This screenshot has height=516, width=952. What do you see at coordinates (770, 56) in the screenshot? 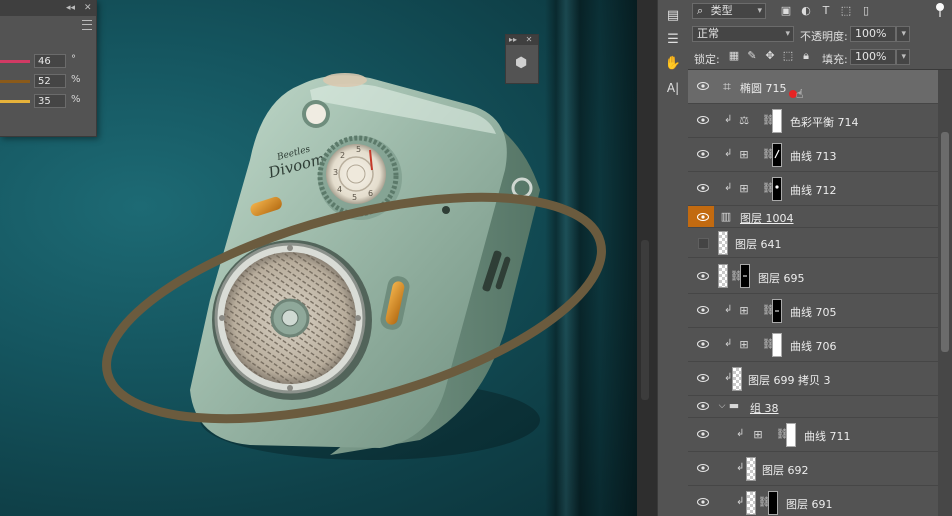
I see `lock-move-icon: ✥` at bounding box center [770, 56].